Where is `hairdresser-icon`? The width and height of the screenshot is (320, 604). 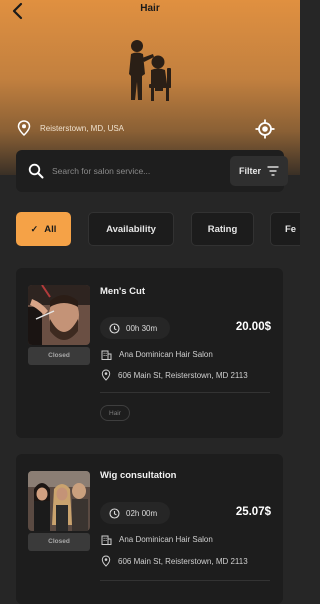 hairdresser-icon is located at coordinates (150, 70).